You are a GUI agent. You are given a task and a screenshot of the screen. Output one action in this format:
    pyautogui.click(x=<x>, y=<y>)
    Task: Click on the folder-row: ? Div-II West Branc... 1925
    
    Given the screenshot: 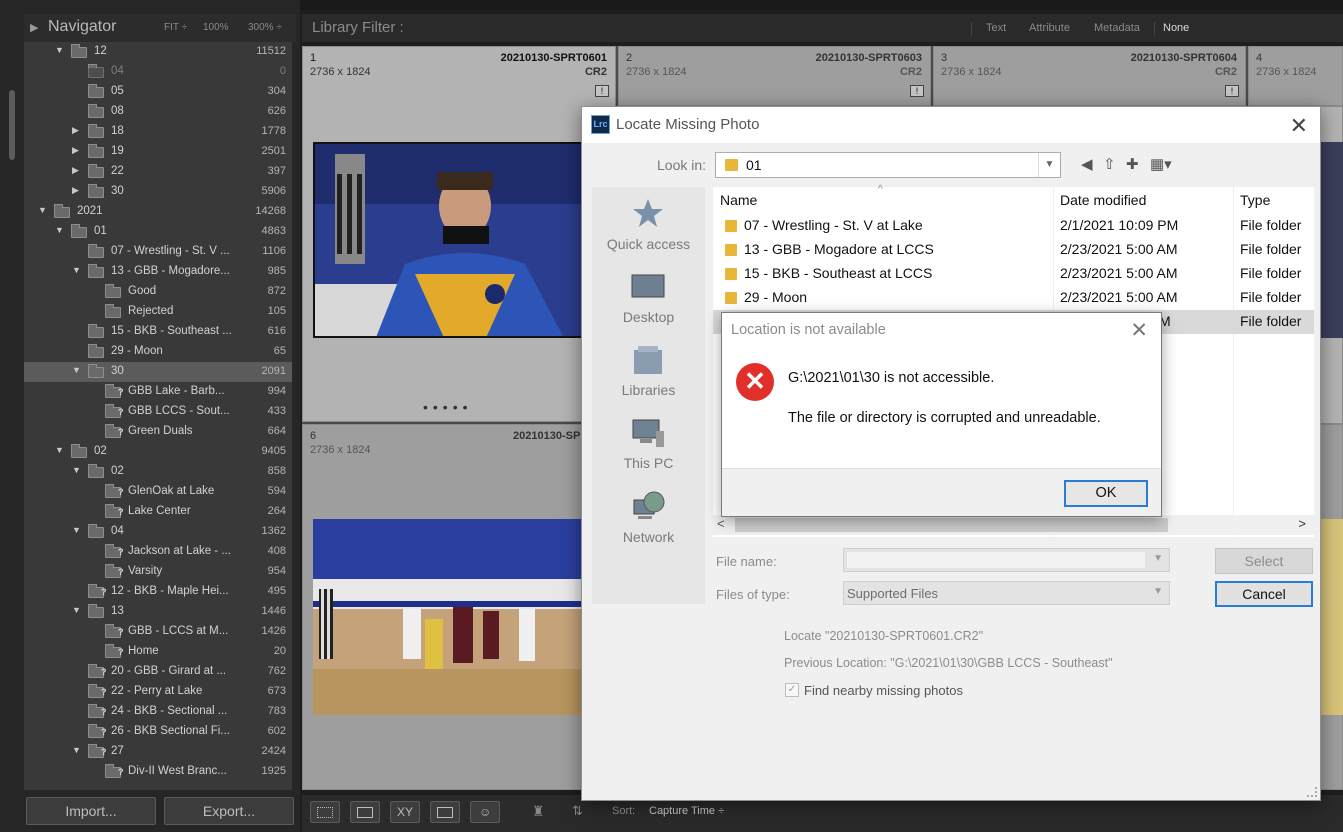 What is the action you would take?
    pyautogui.click(x=158, y=772)
    